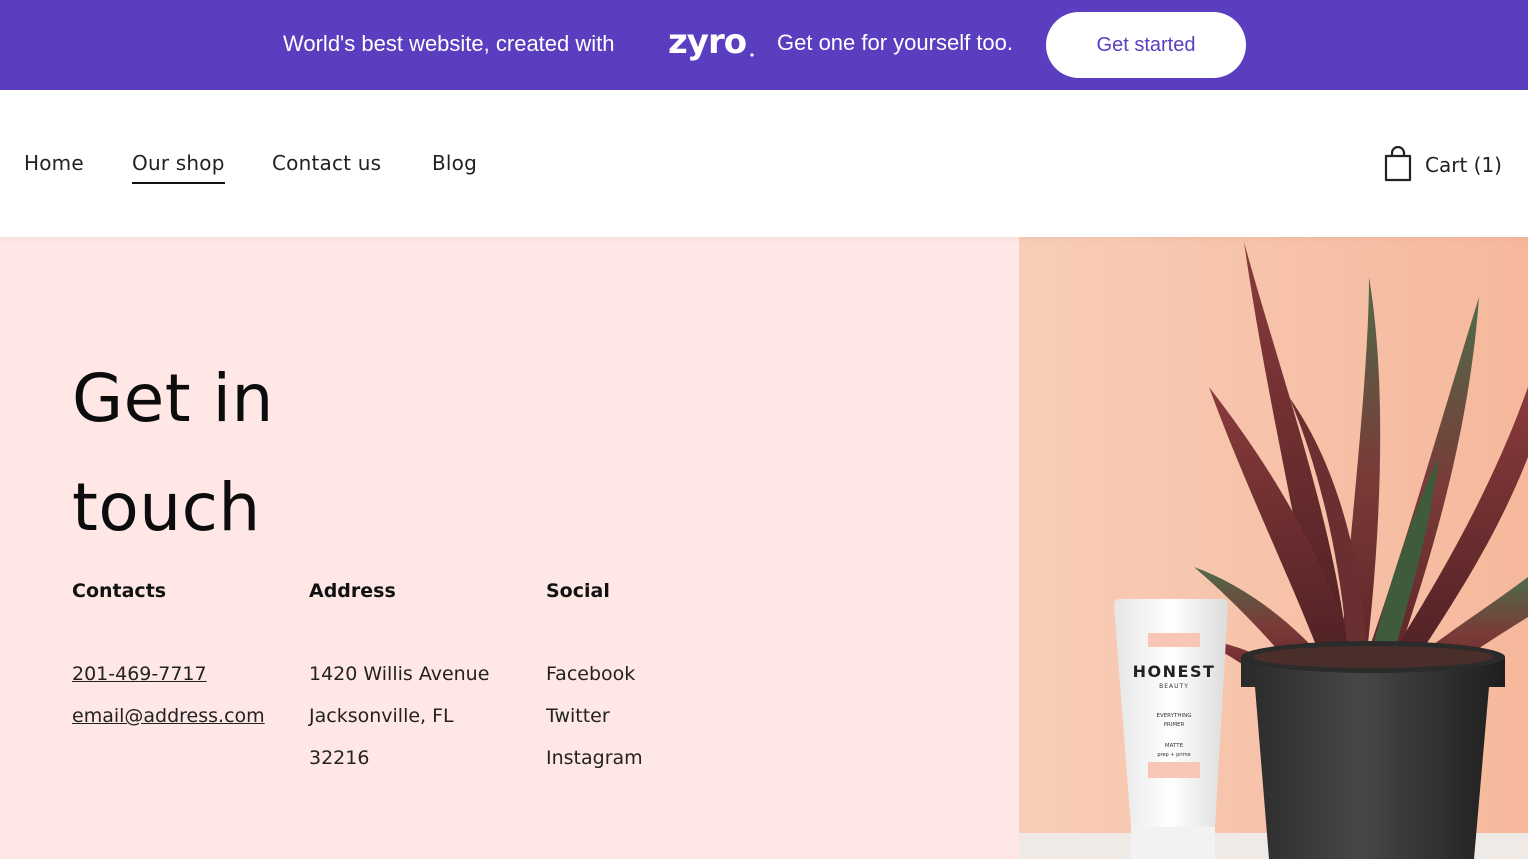  What do you see at coordinates (1173, 755) in the screenshot?
I see `svg-text: prep + prime` at bounding box center [1173, 755].